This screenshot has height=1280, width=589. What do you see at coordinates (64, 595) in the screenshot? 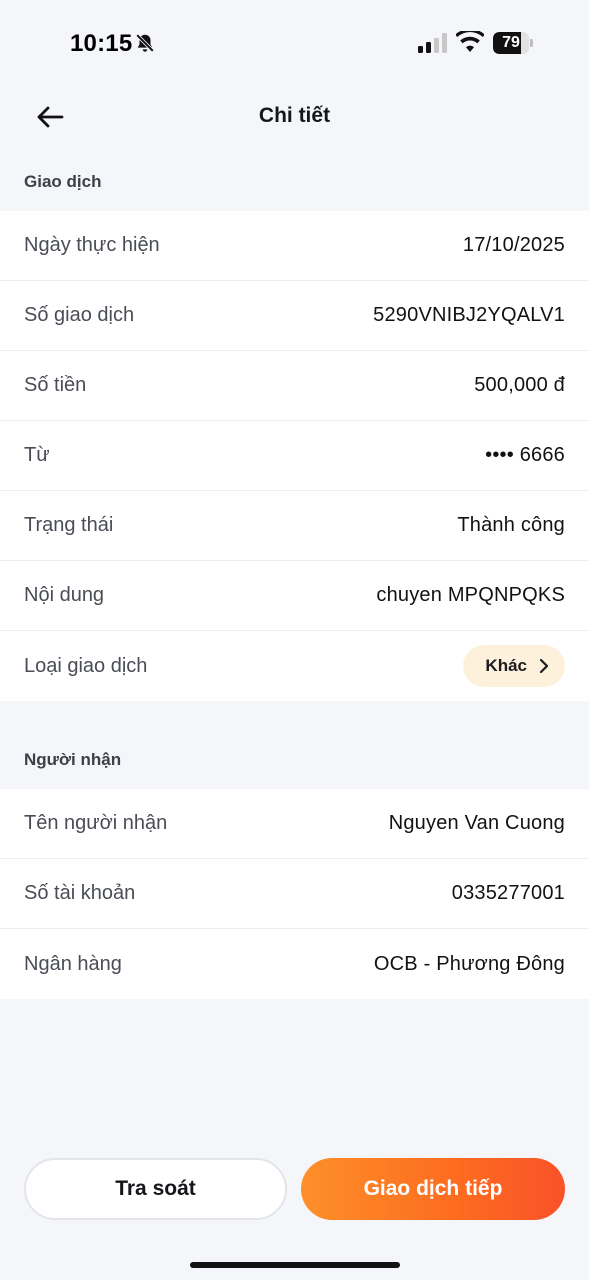
I see `row-label: Nội dung` at bounding box center [64, 595].